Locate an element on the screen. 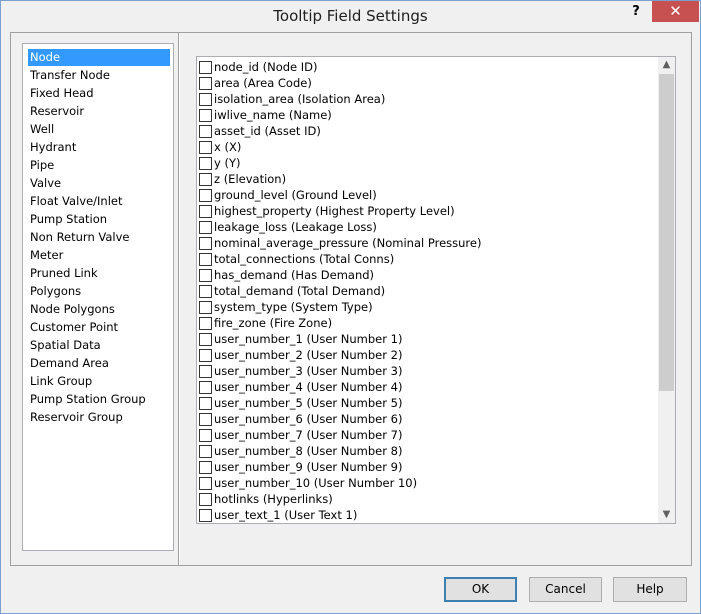 This screenshot has height=614, width=701. category-item: Reservoir Group is located at coordinates (99, 417).